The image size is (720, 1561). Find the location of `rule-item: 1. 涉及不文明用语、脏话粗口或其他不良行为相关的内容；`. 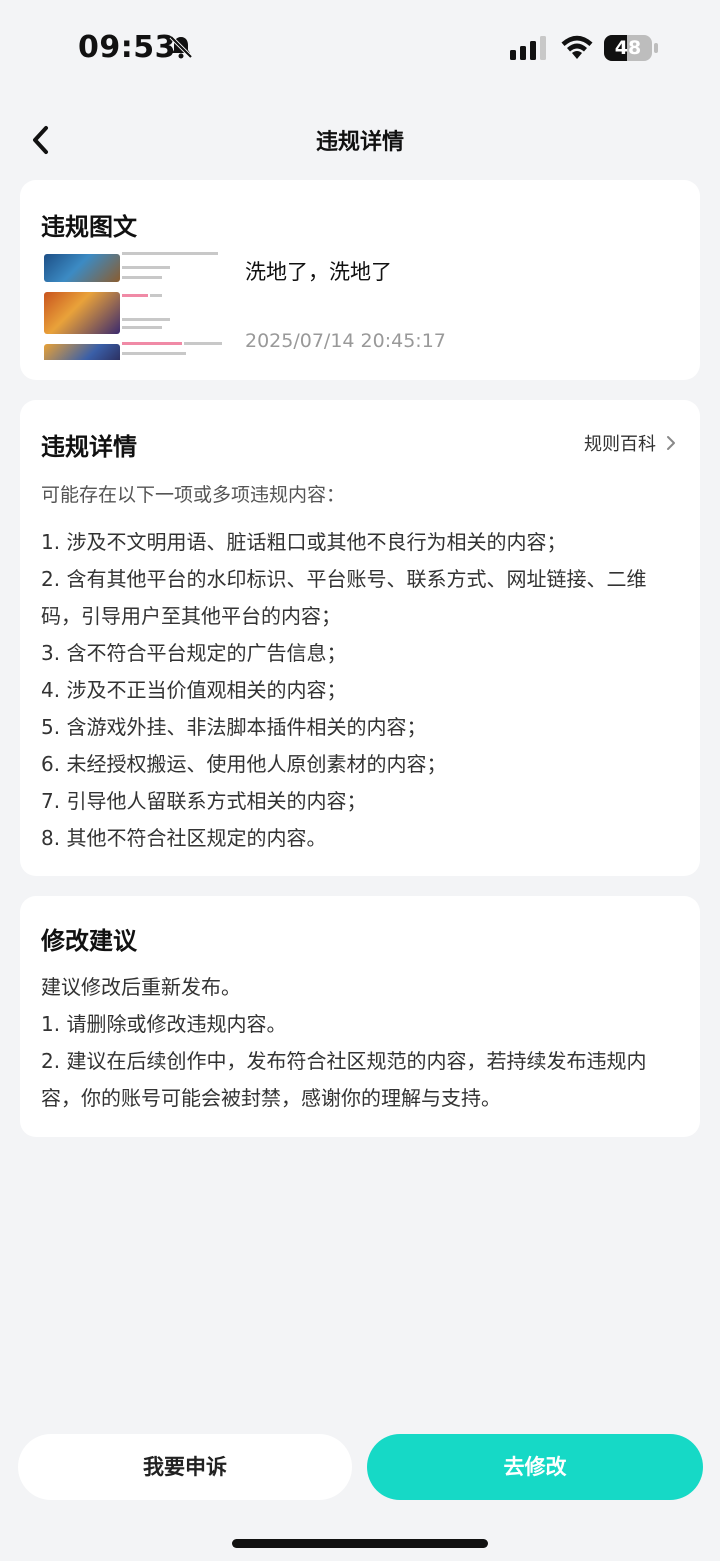

rule-item: 1. 涉及不文明用语、脏话粗口或其他不良行为相关的内容； is located at coordinates (304, 542).